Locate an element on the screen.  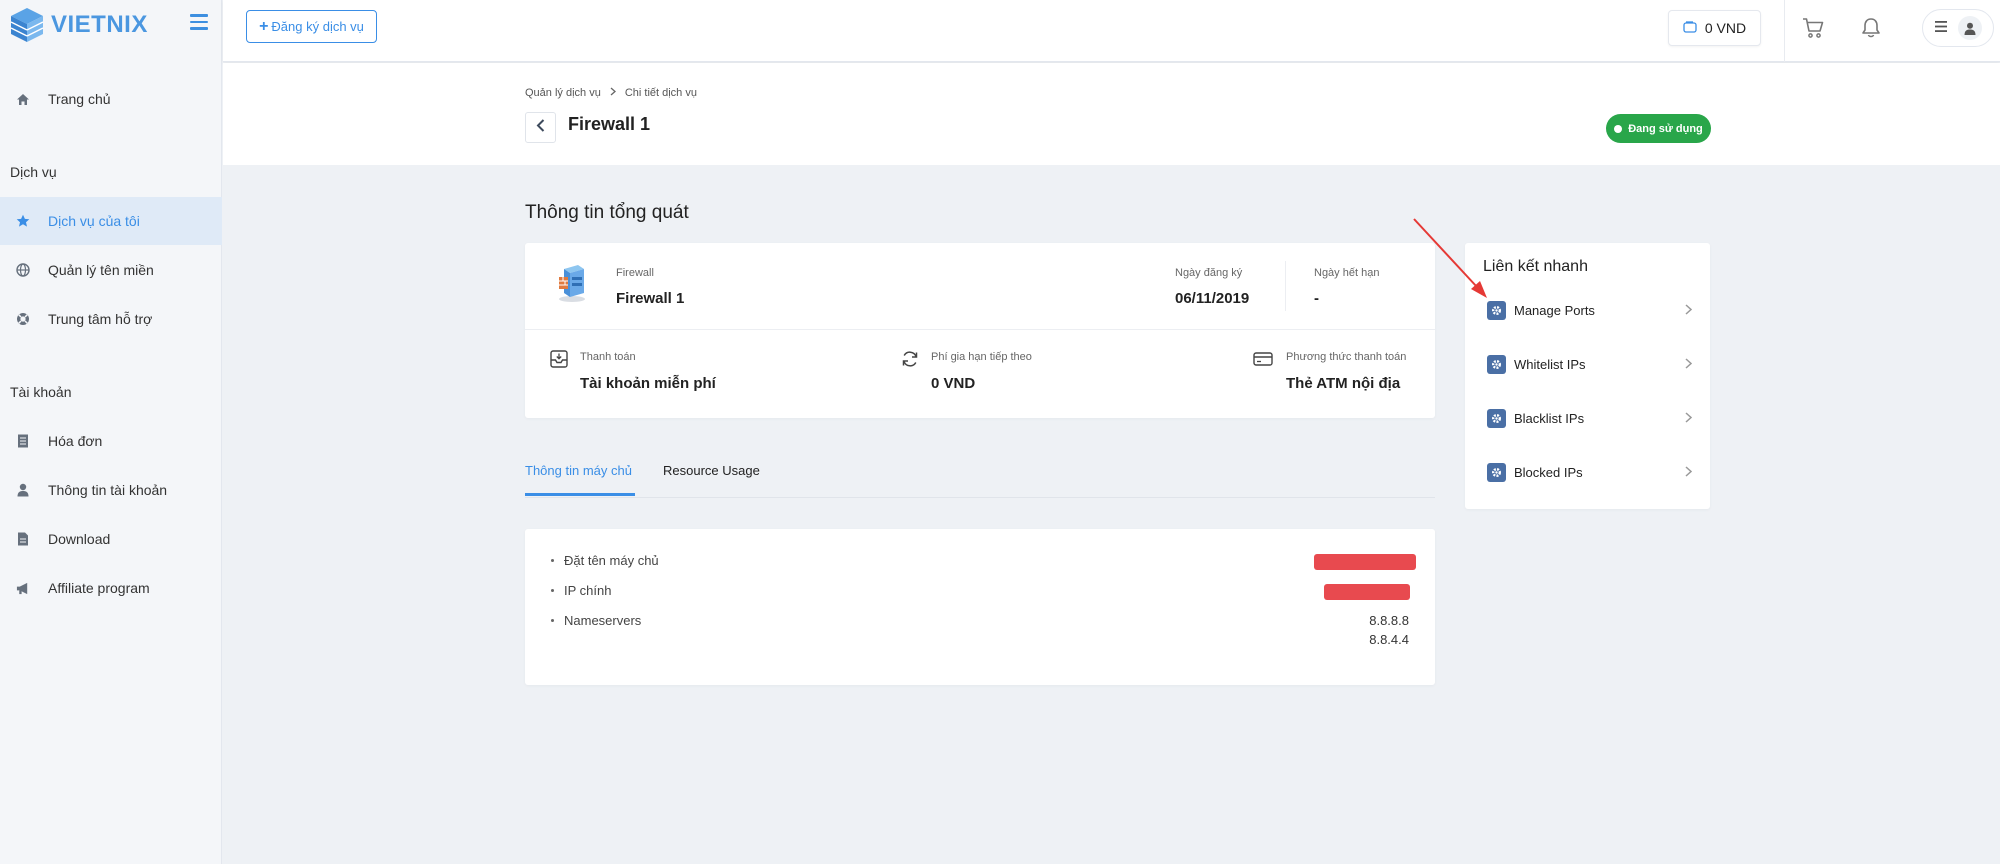
product-type-label: Firewall is located at coordinates (635, 273).